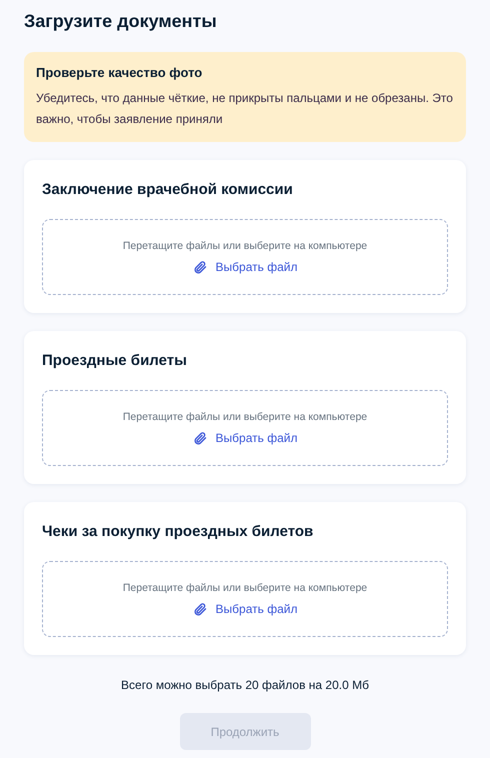 The image size is (490, 758). I want to click on card-title: Заключение врачебной комиссии, so click(168, 190).